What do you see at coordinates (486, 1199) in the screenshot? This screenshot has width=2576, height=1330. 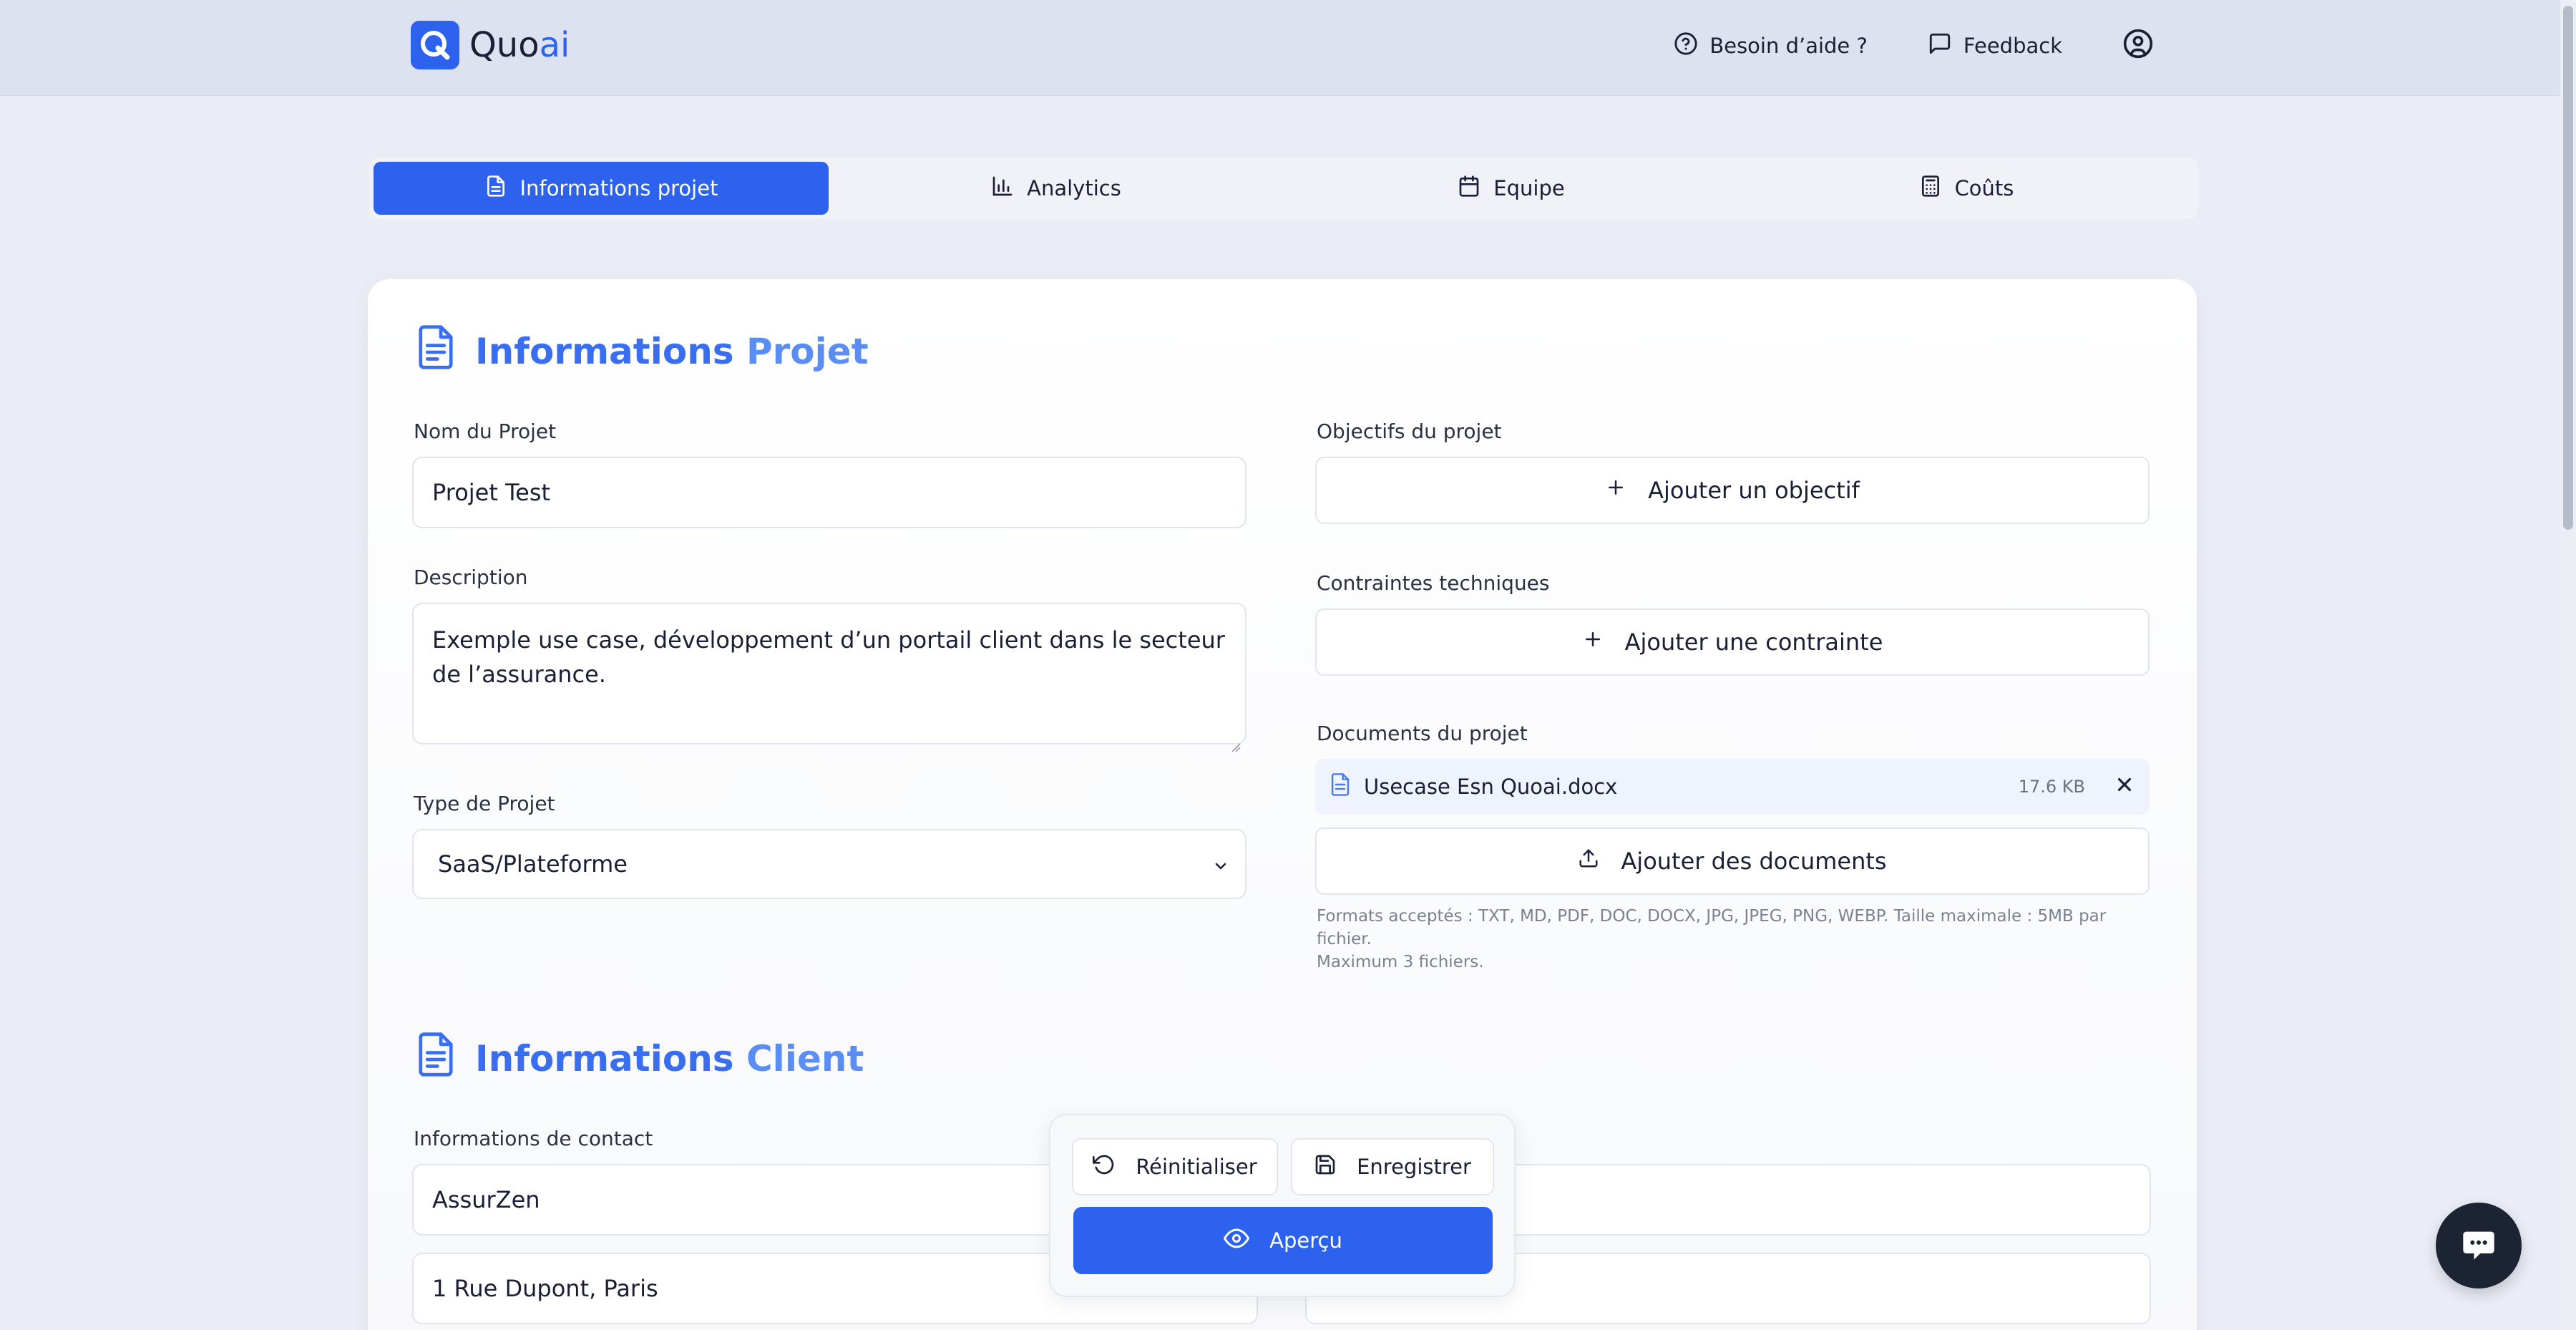 I see `company-value: AssurZen` at bounding box center [486, 1199].